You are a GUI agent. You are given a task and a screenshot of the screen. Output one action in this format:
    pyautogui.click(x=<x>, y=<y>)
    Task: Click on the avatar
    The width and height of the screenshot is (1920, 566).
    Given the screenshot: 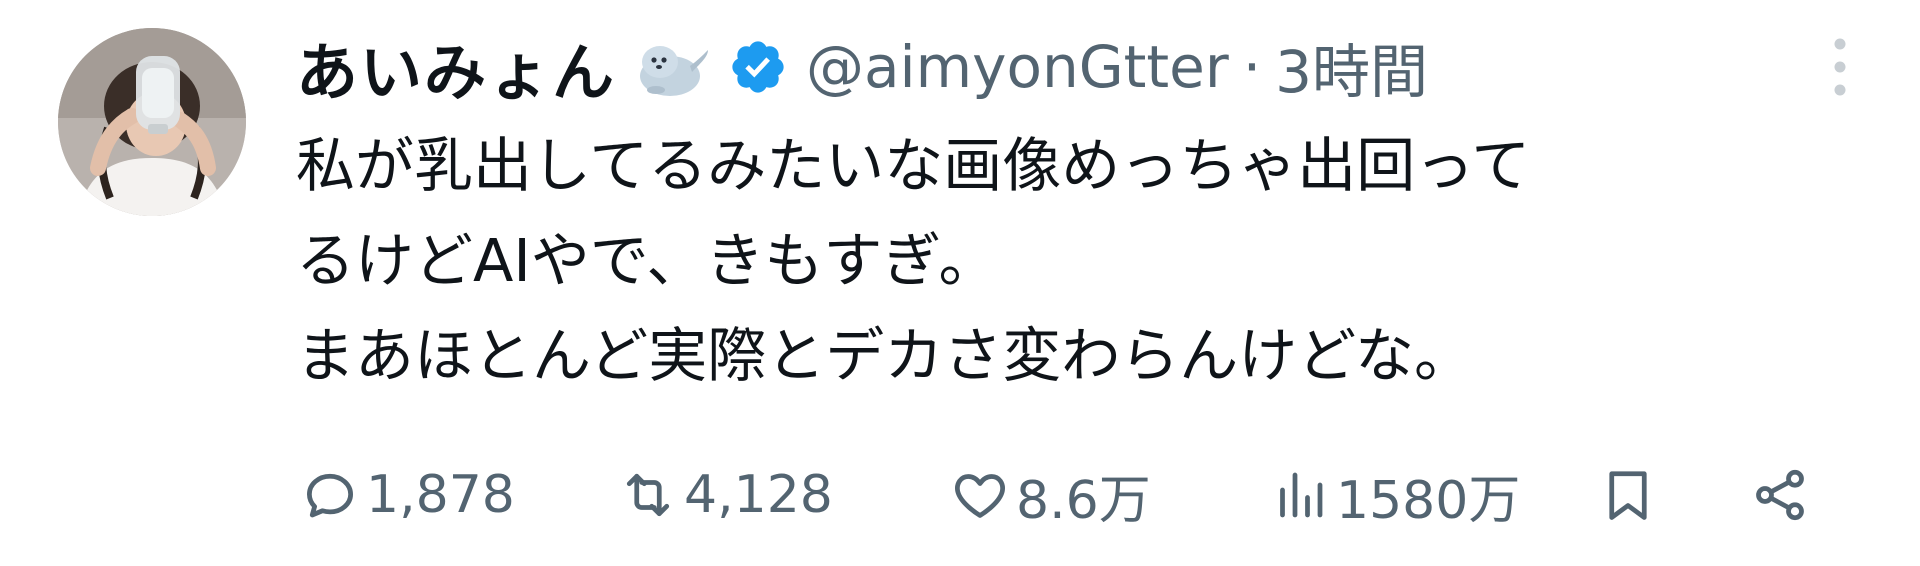 What is the action you would take?
    pyautogui.click(x=152, y=122)
    